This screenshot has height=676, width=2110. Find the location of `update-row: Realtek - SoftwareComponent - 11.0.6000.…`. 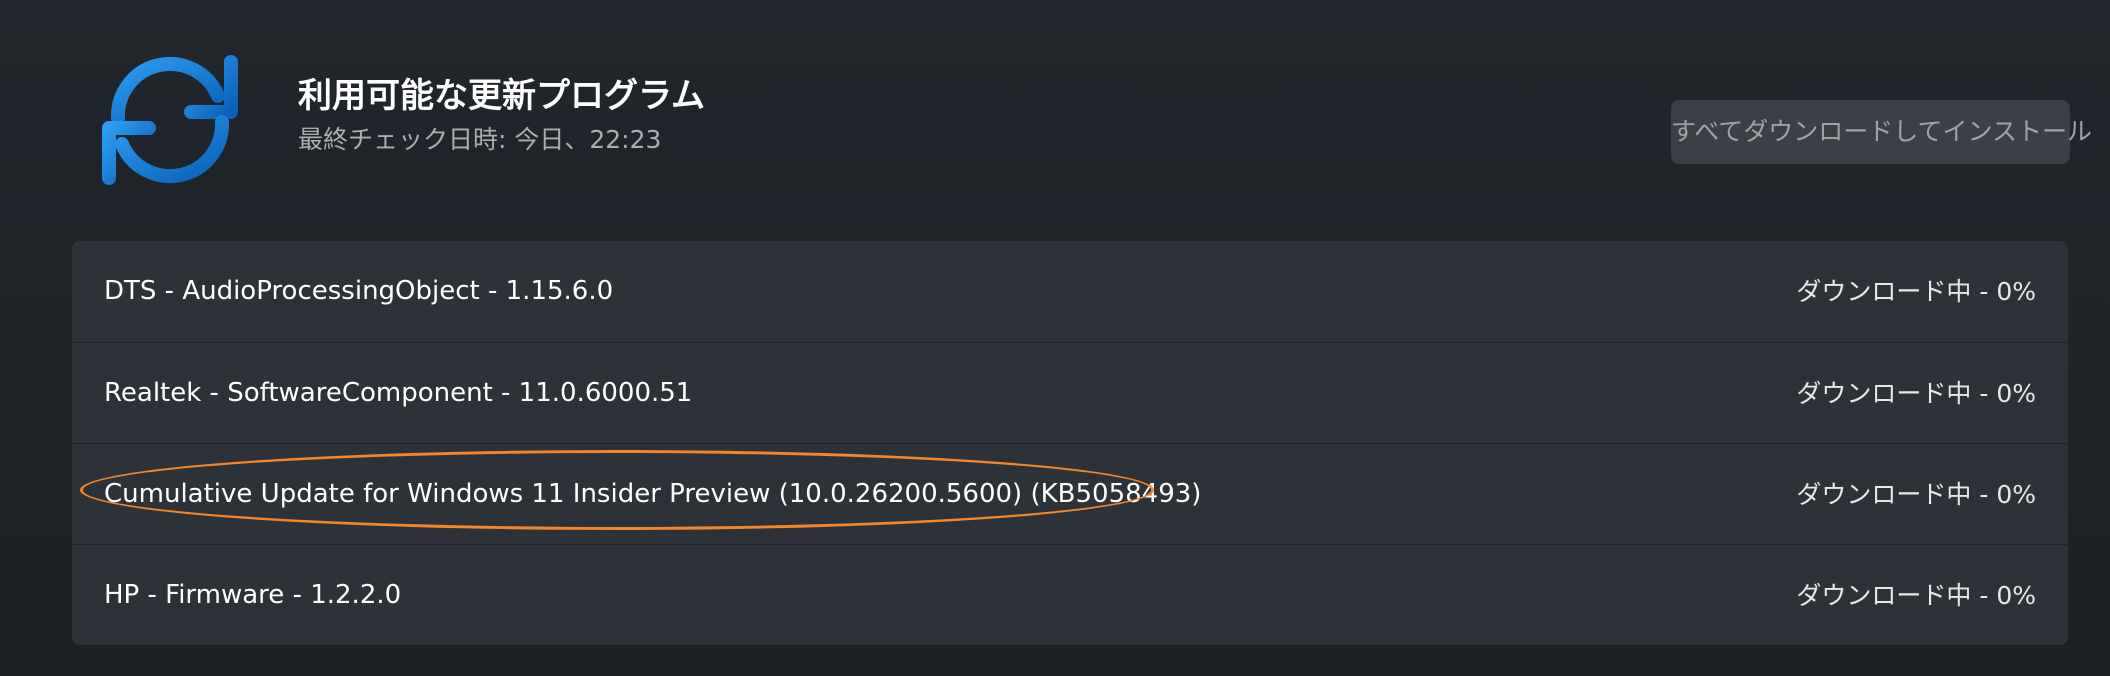

update-row: Realtek - SoftwareComponent - 11.0.6000.… is located at coordinates (1070, 392).